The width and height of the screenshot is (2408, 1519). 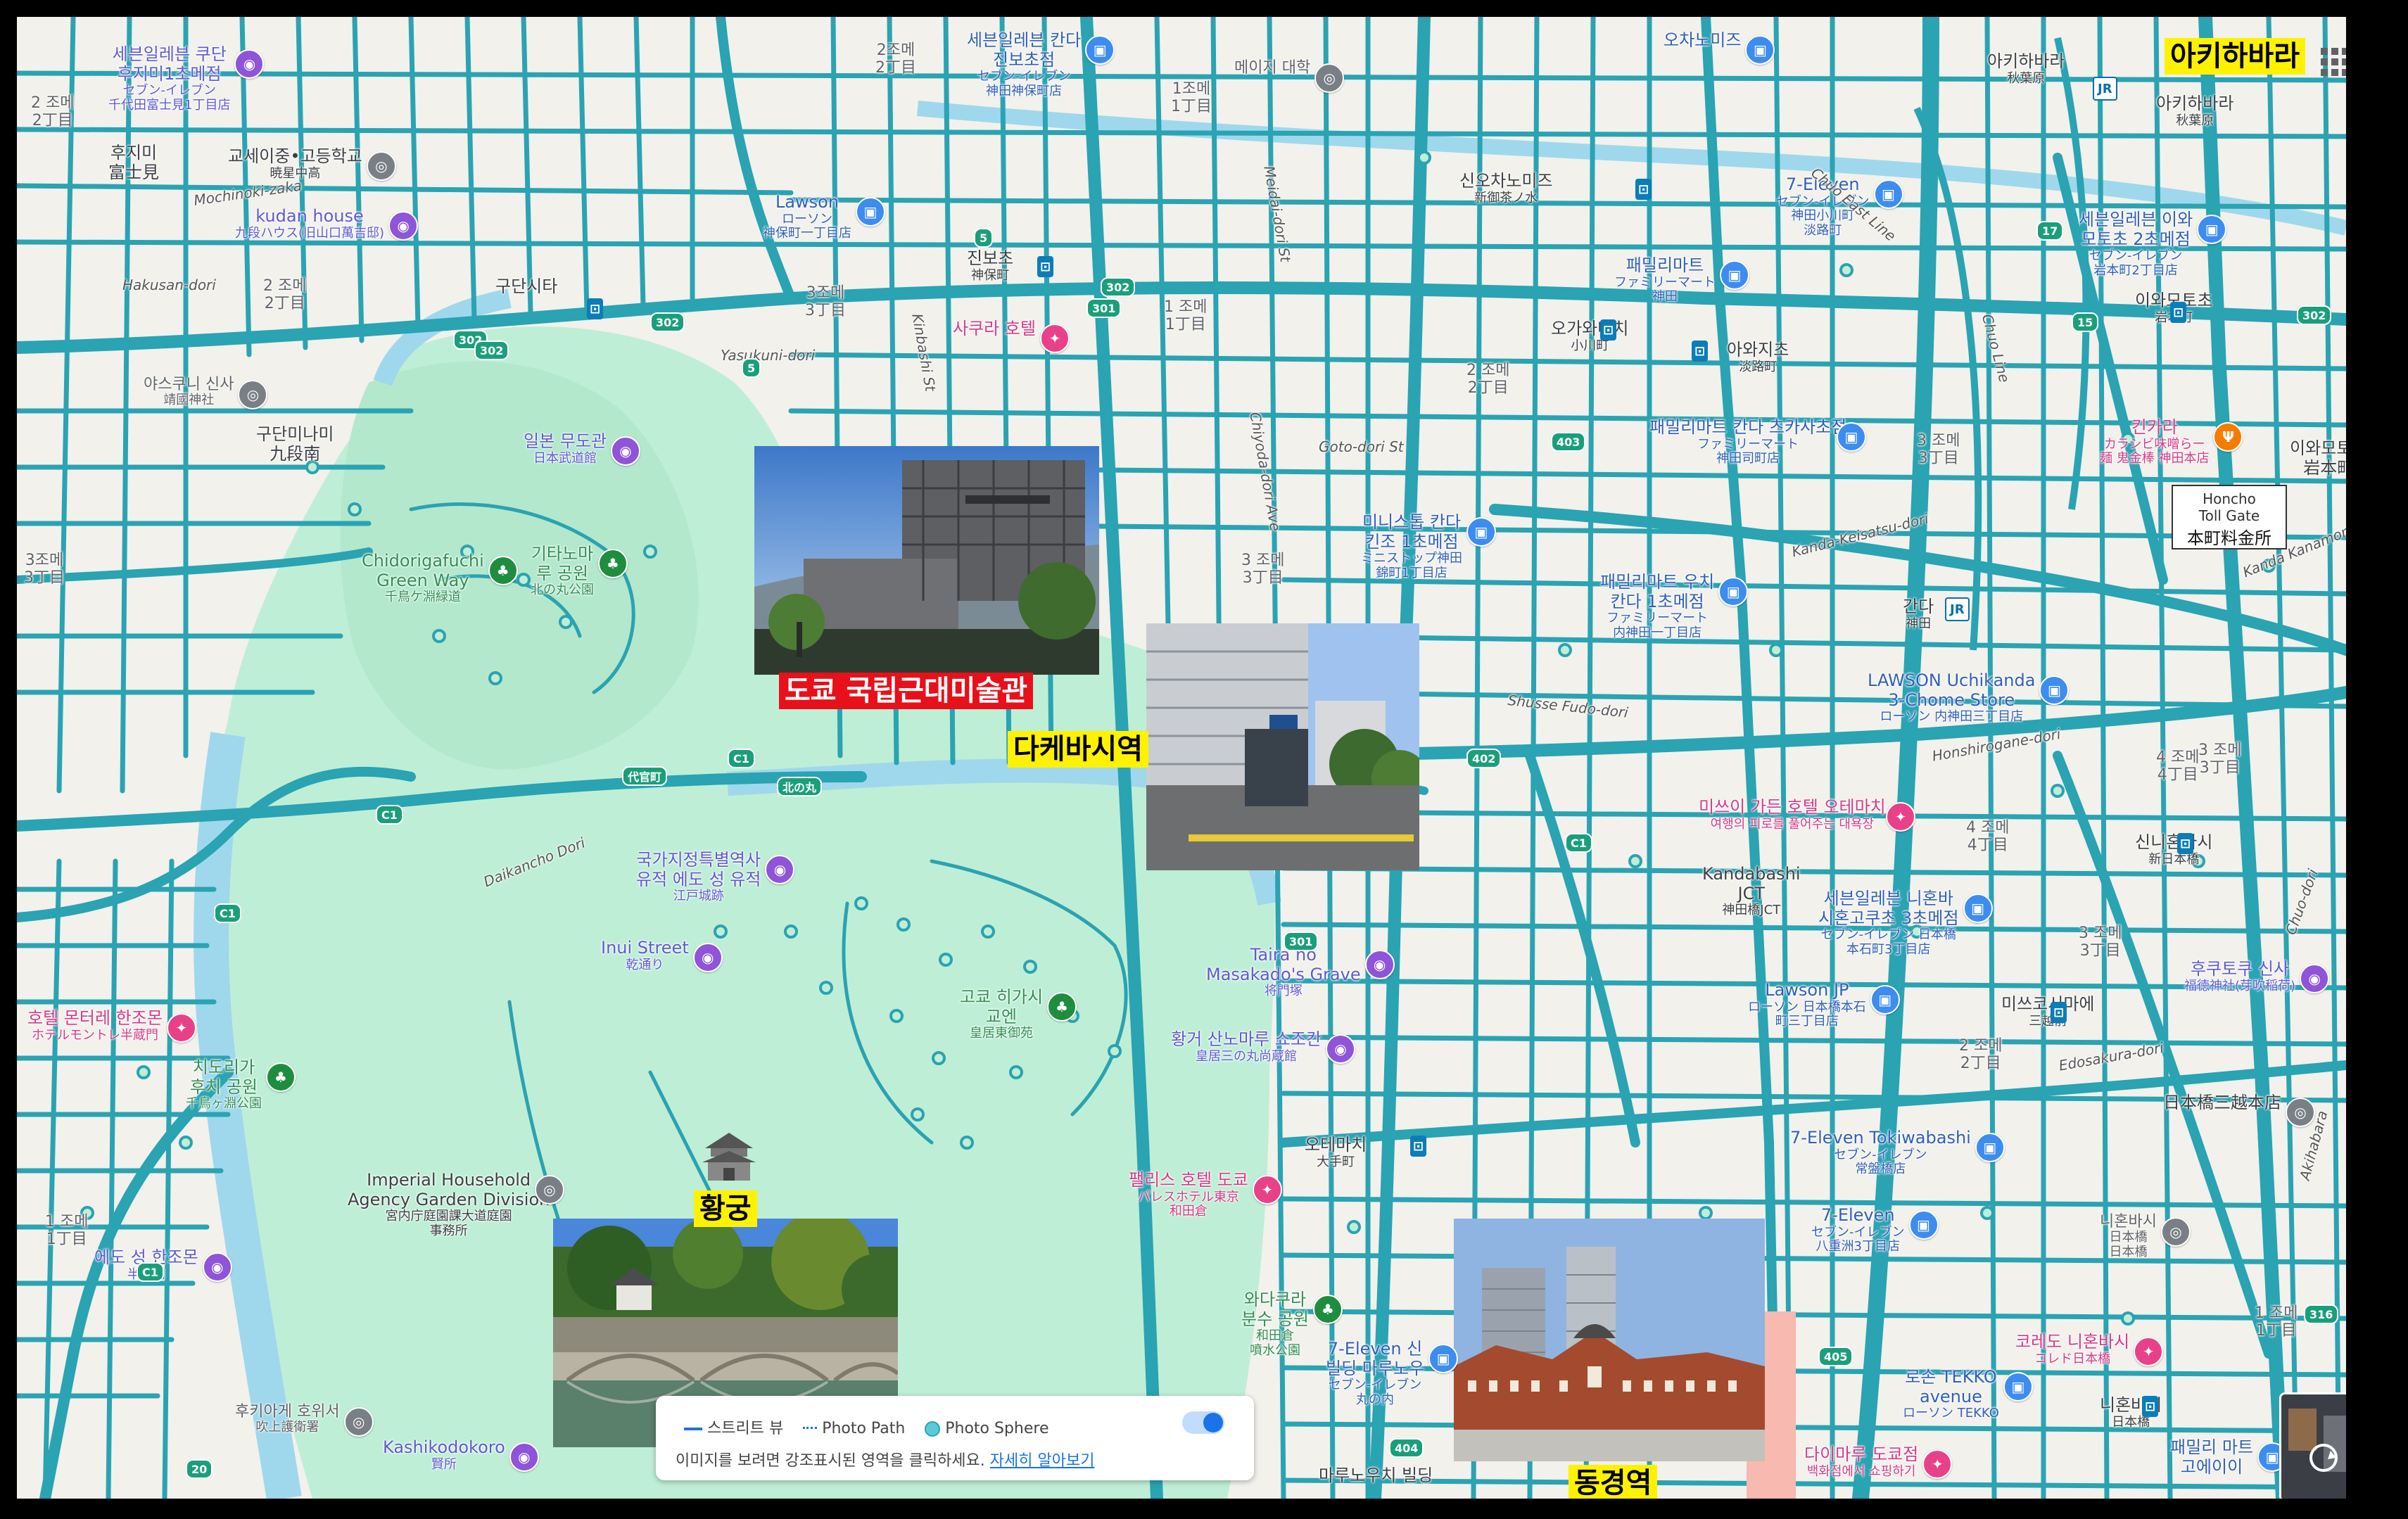 What do you see at coordinates (1001, 1014) in the screenshot?
I see `place-label-kokyo-higashi: 고쿄 히가시 교엔 皇居東御苑` at bounding box center [1001, 1014].